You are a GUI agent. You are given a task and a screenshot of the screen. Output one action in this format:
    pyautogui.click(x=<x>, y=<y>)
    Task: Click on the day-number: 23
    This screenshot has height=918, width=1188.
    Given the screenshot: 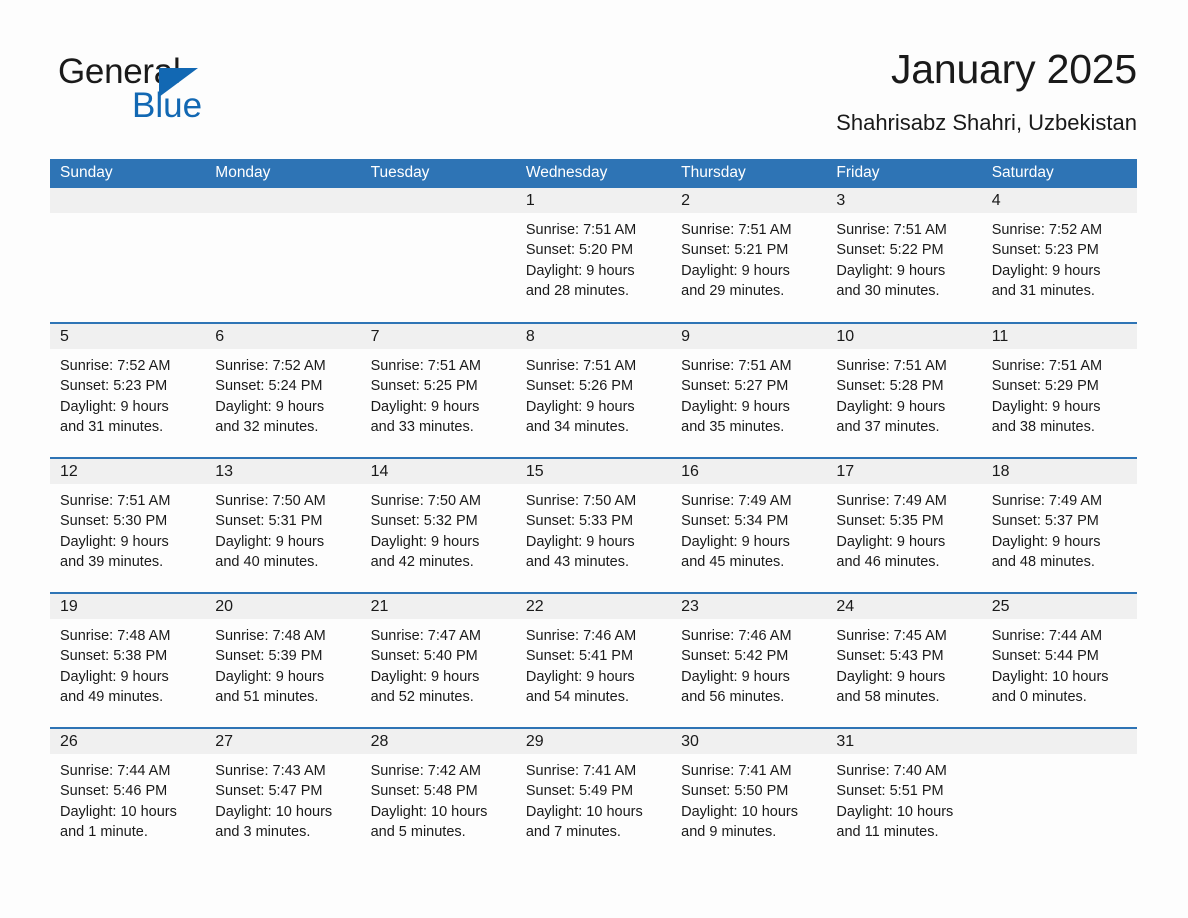 What is the action you would take?
    pyautogui.click(x=749, y=606)
    